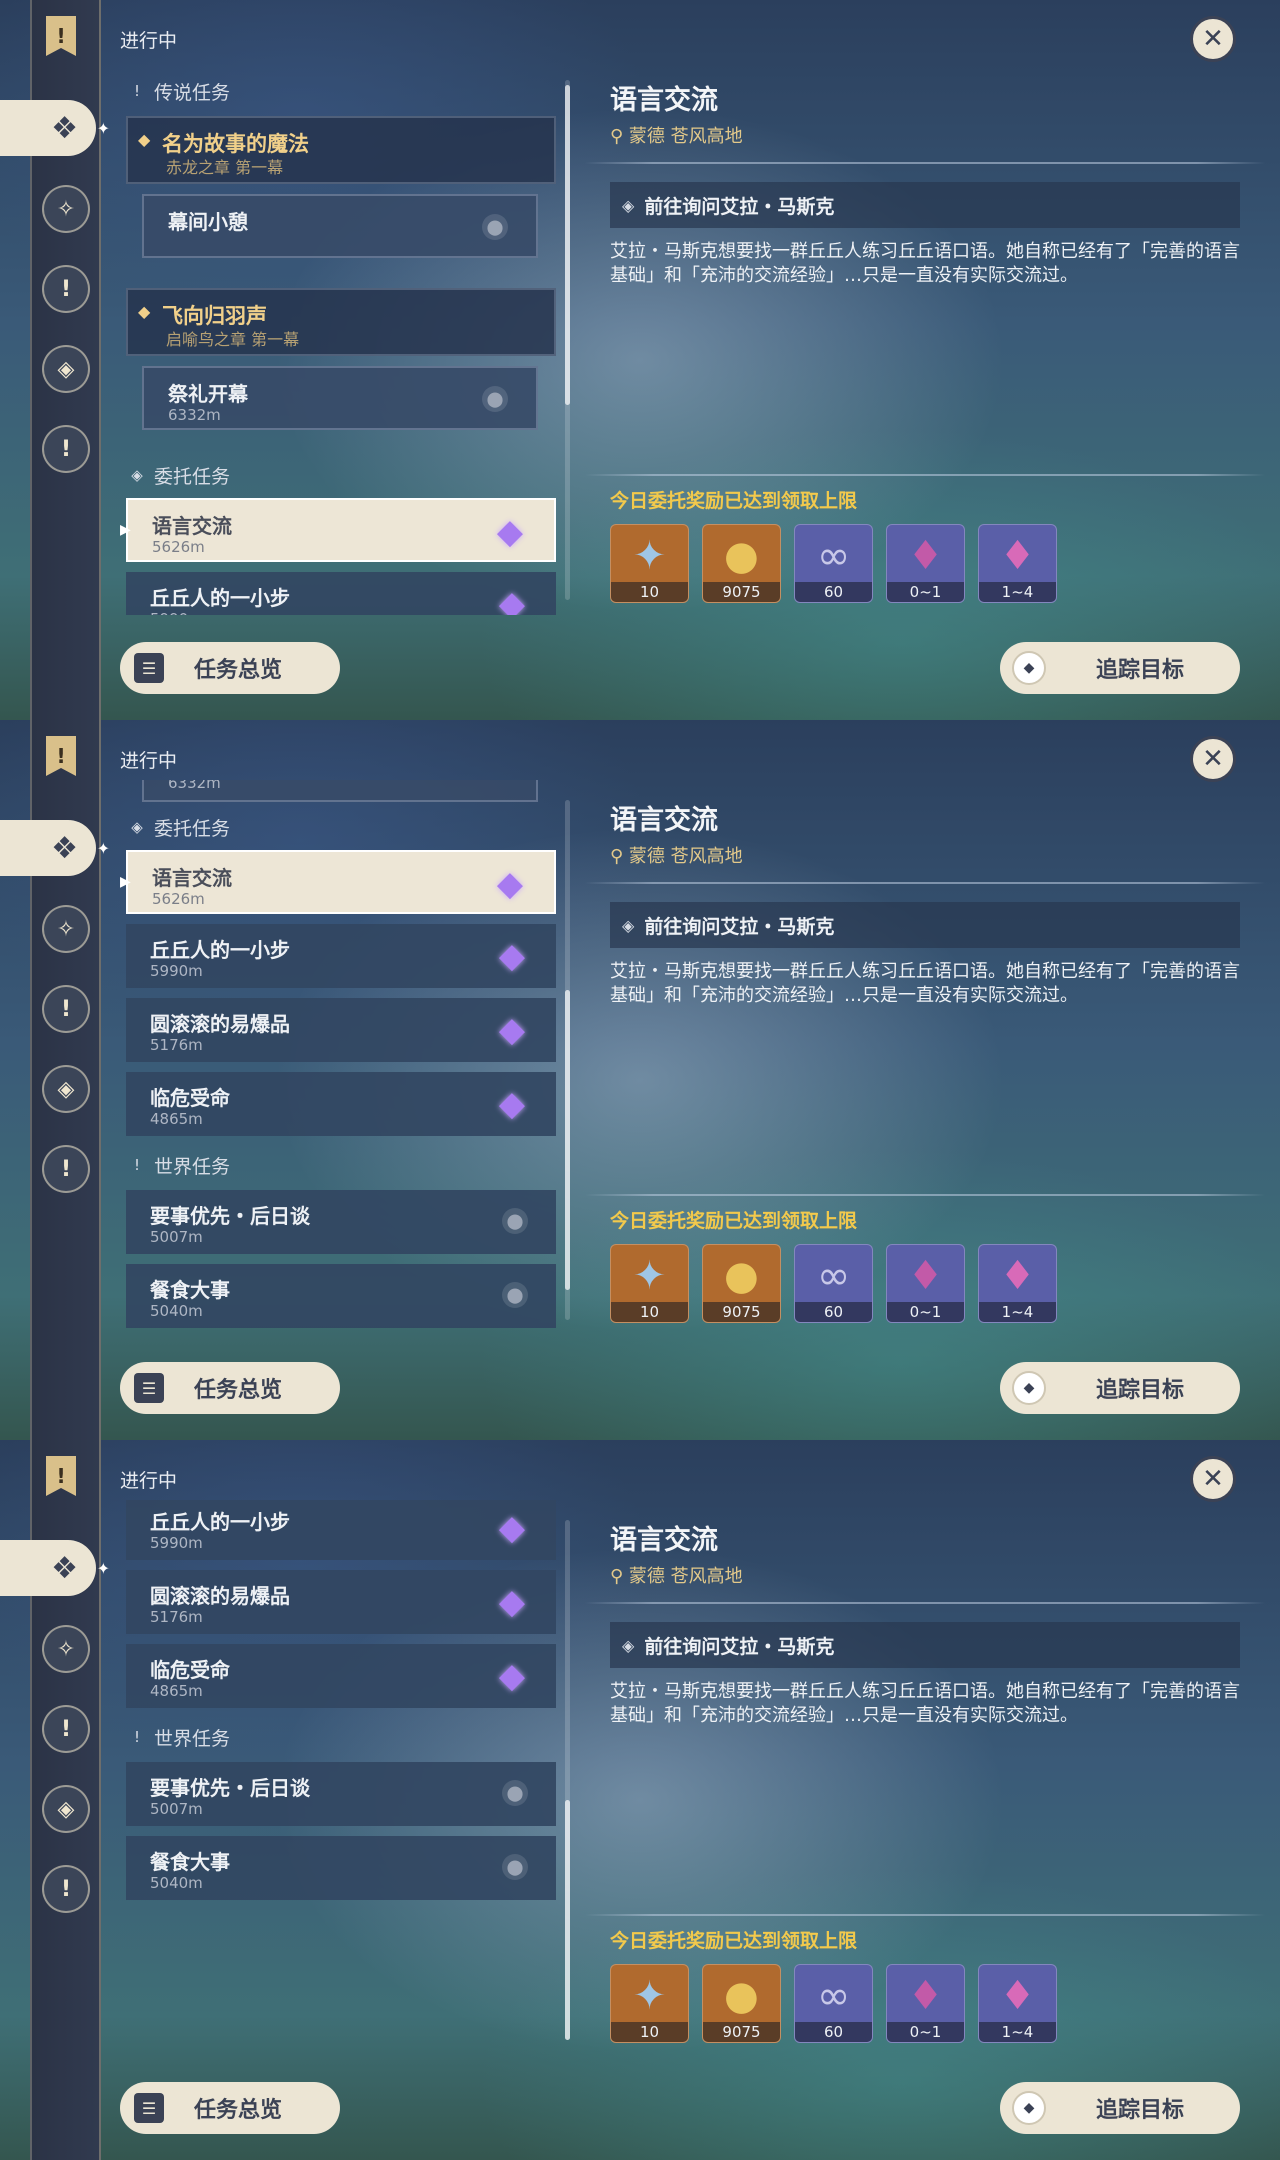 This screenshot has width=1280, height=2160. Describe the element at coordinates (619, 1576) in the screenshot. I see `location-pin-icon: ⚲` at that location.